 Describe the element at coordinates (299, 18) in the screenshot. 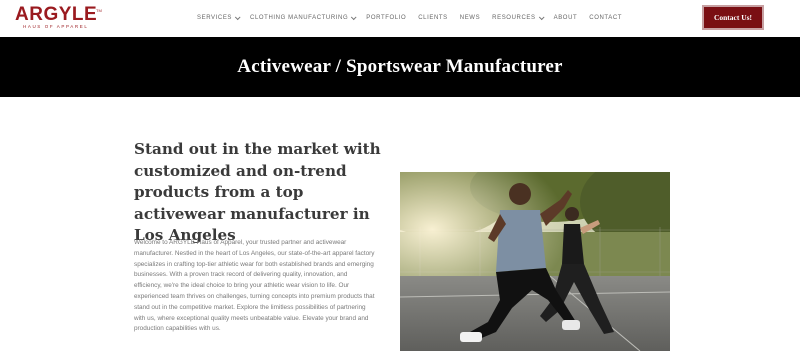

I see `nav-item-label: CLOTHING MANUFACTURING` at that location.